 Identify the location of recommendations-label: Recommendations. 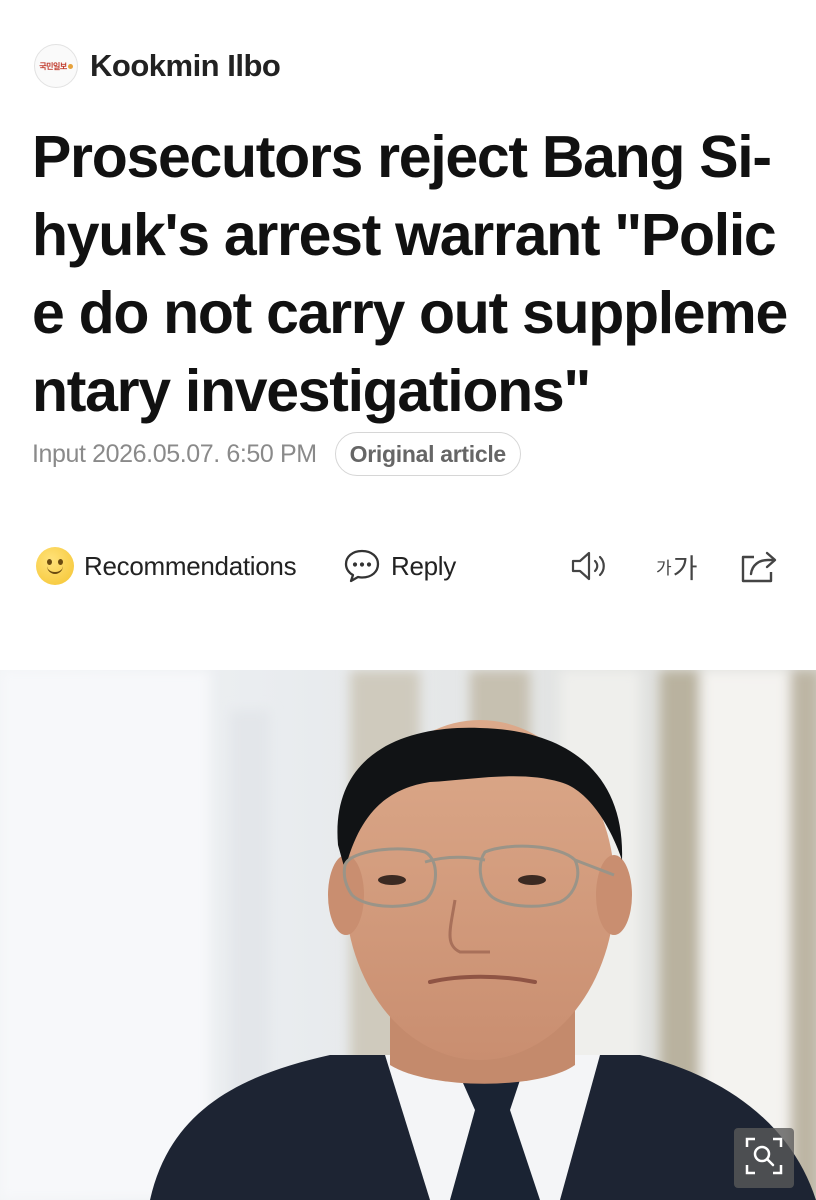
(190, 565).